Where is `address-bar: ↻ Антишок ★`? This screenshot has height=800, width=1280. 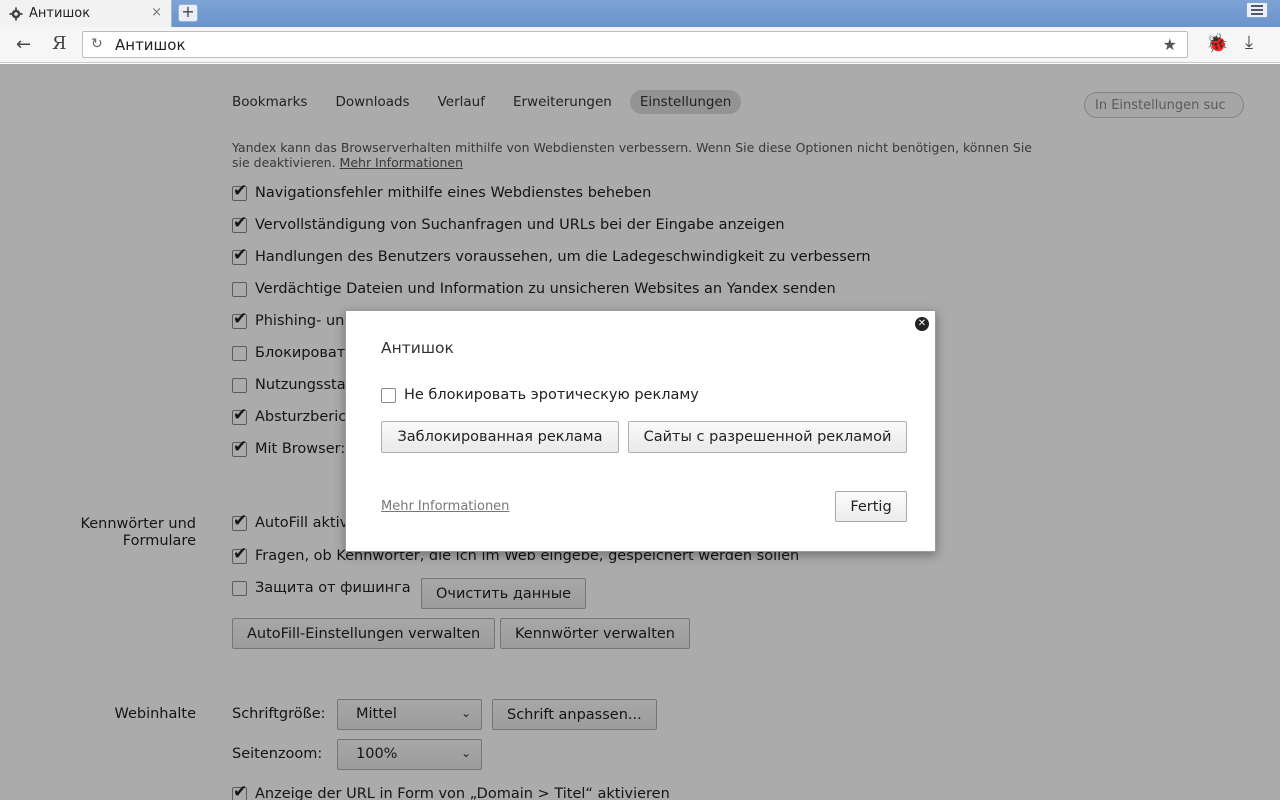 address-bar: ↻ Антишок ★ is located at coordinates (635, 44).